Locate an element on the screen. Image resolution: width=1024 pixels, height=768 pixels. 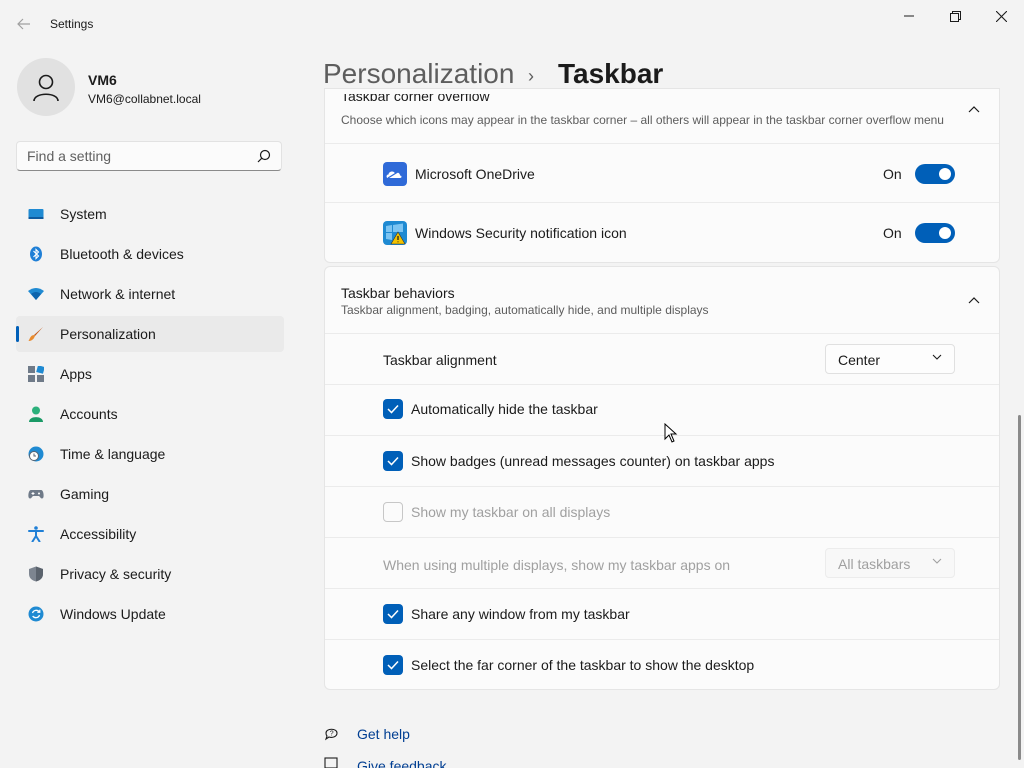
search-icon is located at coordinates (264, 156).